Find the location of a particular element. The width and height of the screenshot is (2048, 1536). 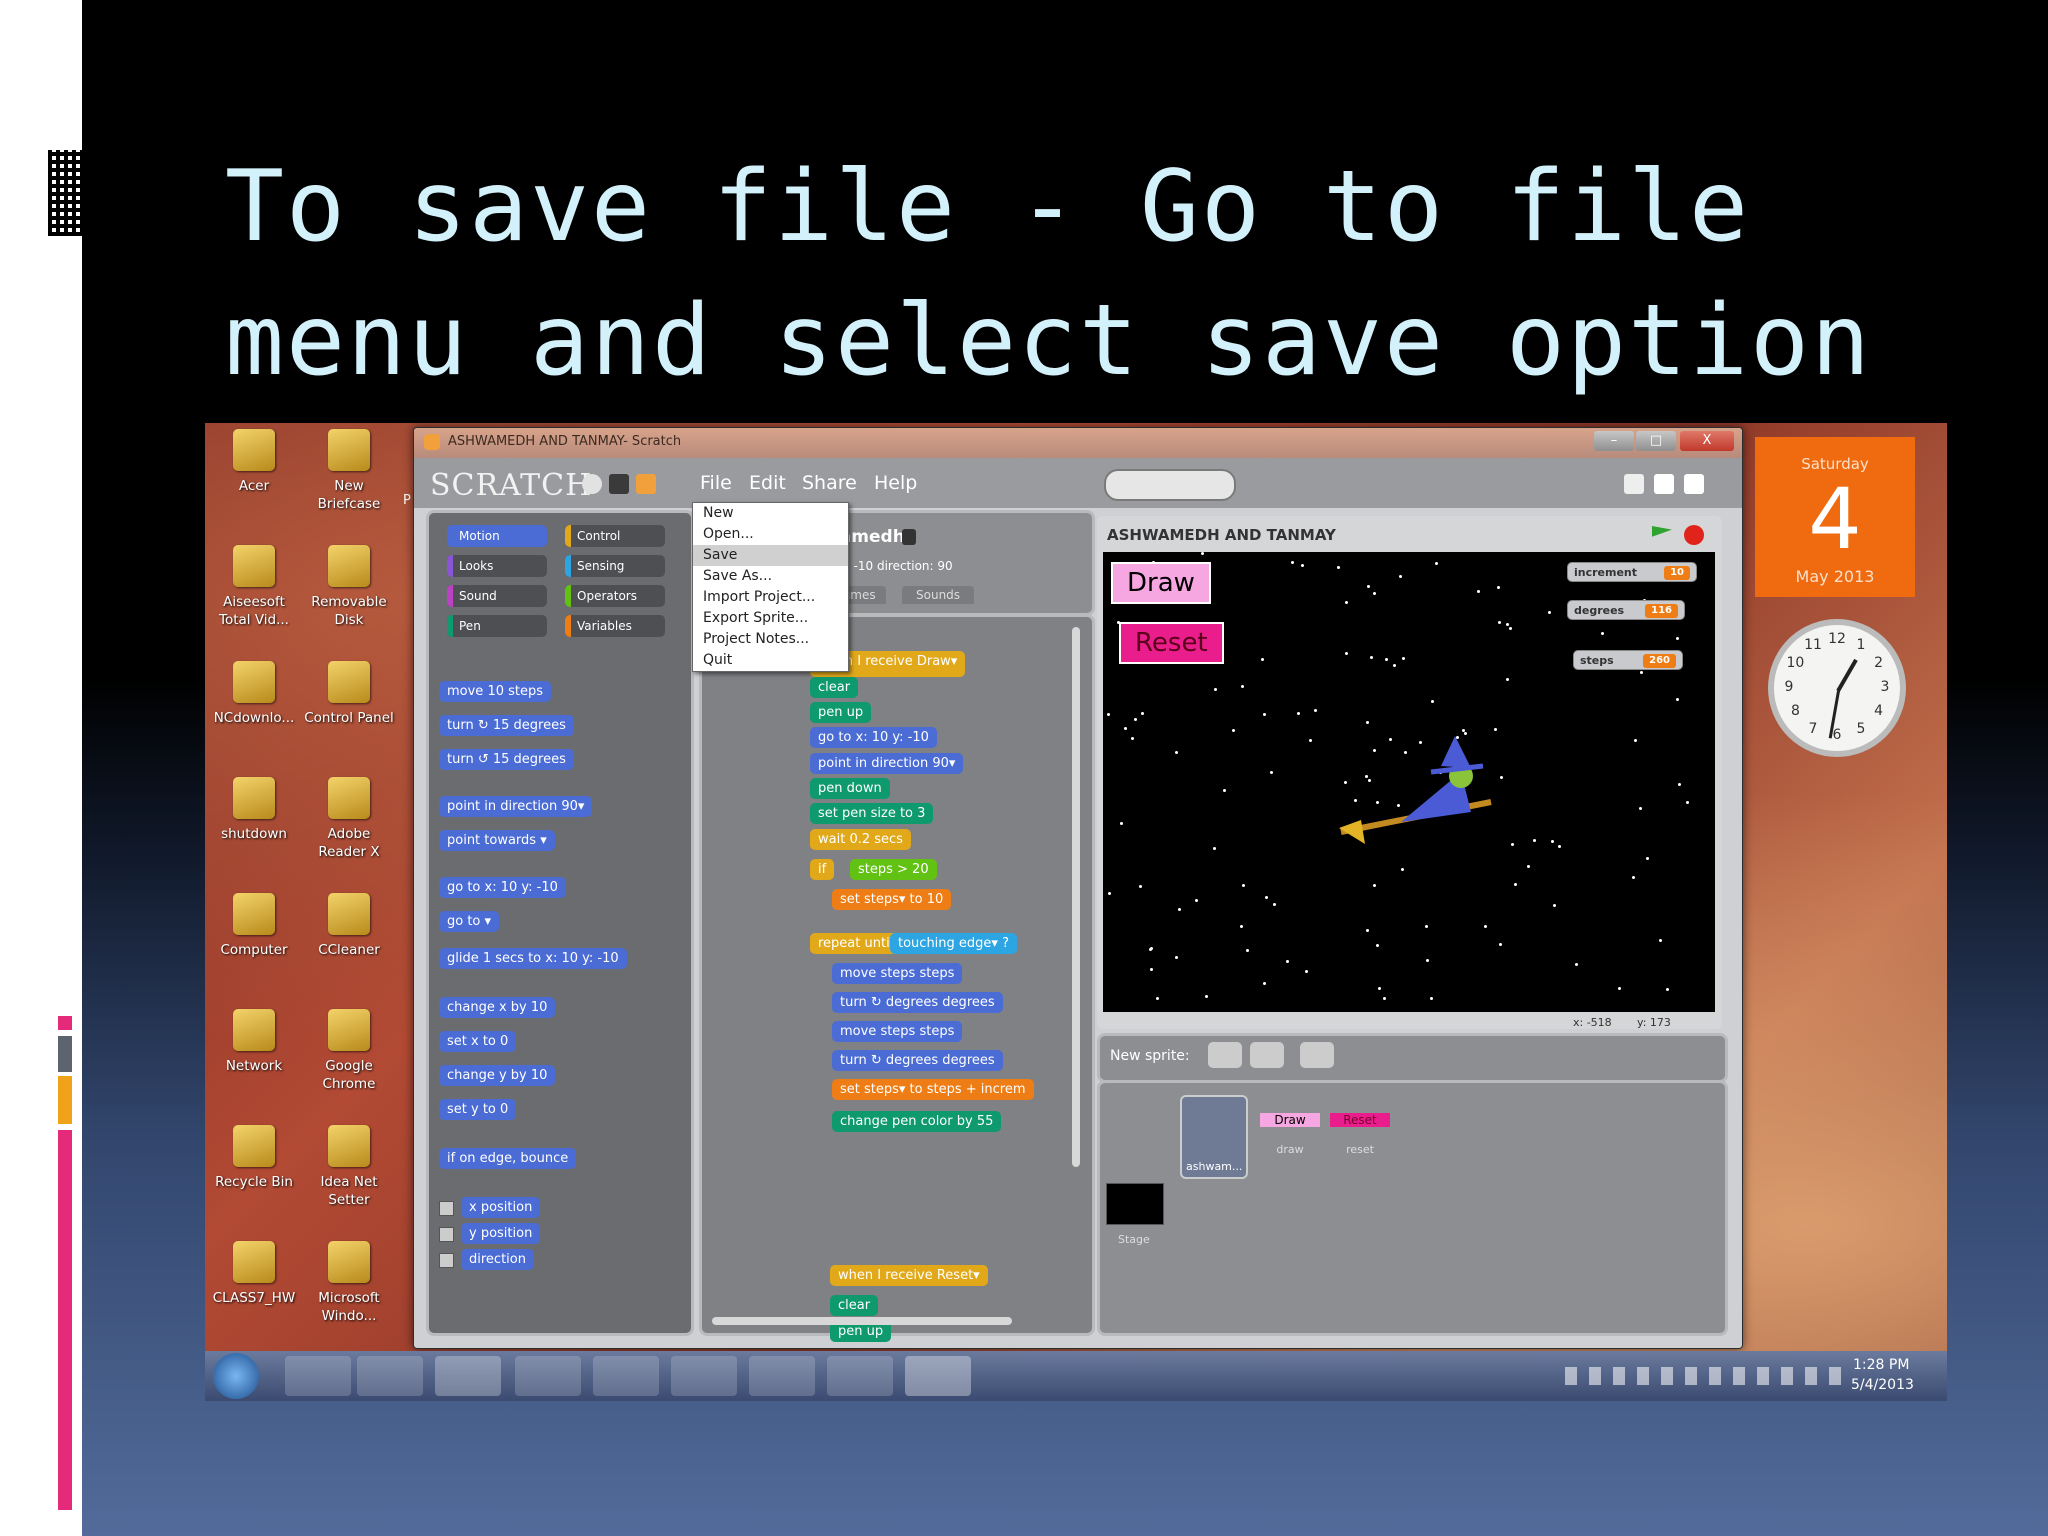

menu-share: Share is located at coordinates (829, 483).